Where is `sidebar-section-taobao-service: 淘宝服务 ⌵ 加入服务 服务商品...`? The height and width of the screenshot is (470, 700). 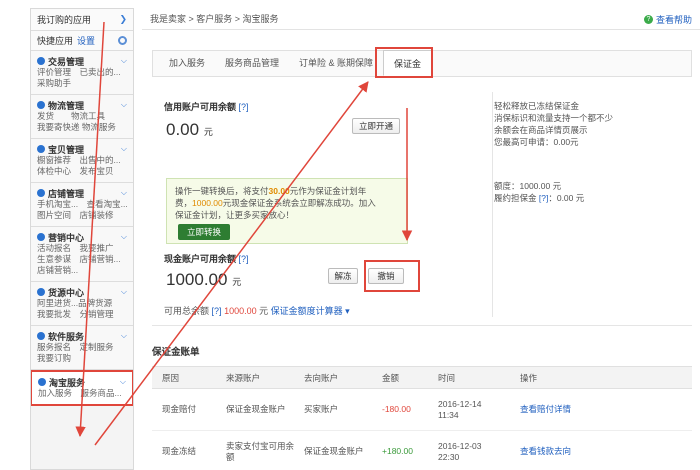
sidebar-section-taobao-service: 淘宝服务 ⌵ 加入服务 服务商品... is located at coordinates (82, 388).